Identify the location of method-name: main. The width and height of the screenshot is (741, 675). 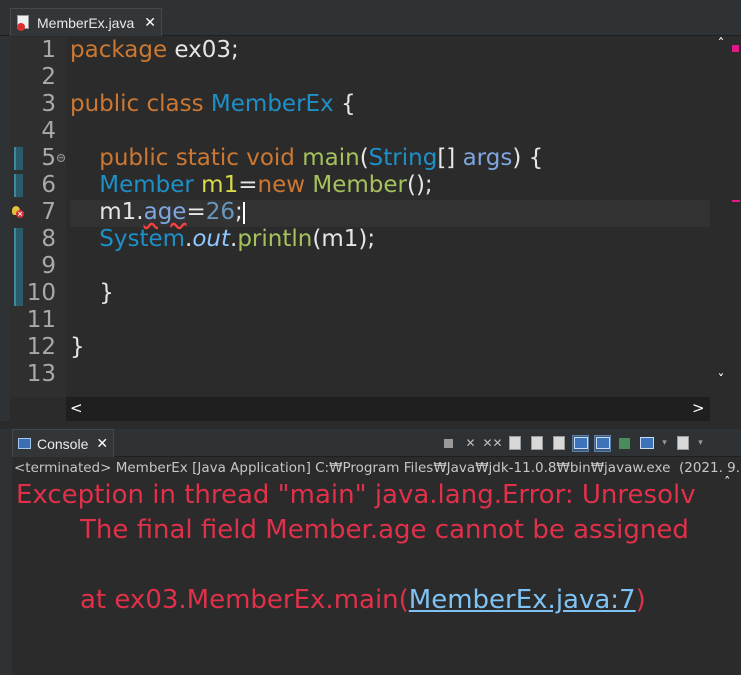
(327, 158).